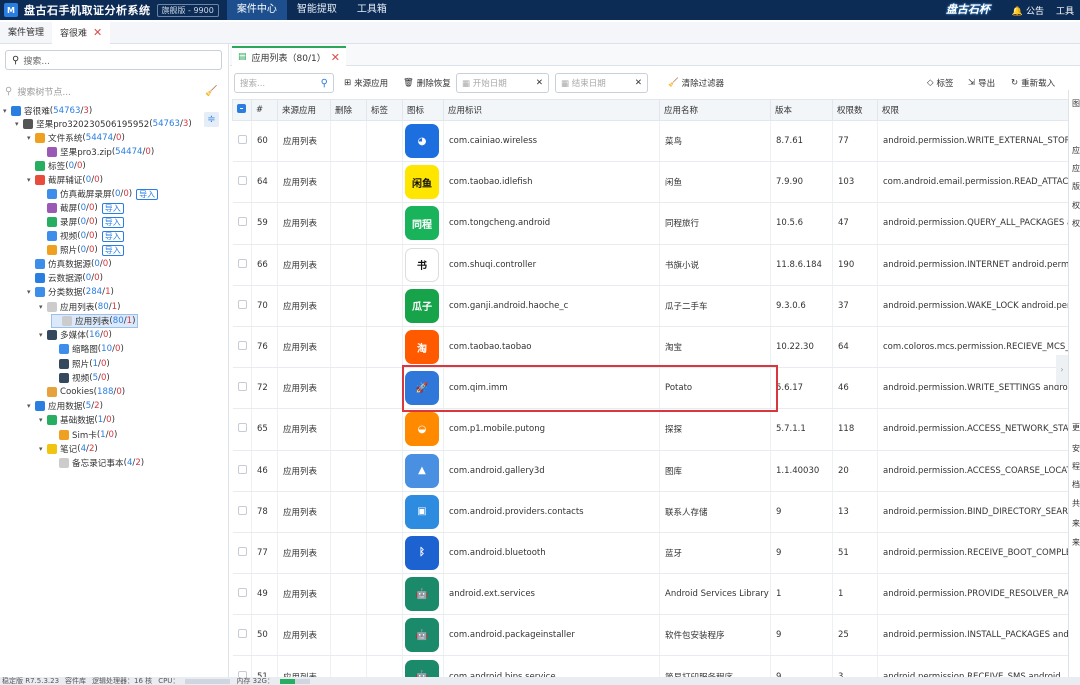 The width and height of the screenshot is (1080, 685). What do you see at coordinates (348, 110) in the screenshot?
I see `col-deleted: 删除` at bounding box center [348, 110].